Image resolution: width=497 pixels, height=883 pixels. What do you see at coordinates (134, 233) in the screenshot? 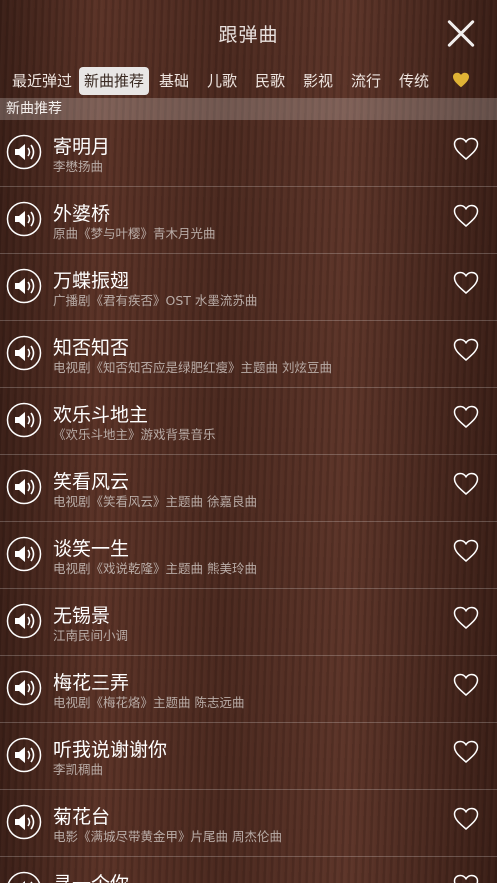
I see `song-subtitle: 原曲《梦与叶樱》青木月光曲` at bounding box center [134, 233].